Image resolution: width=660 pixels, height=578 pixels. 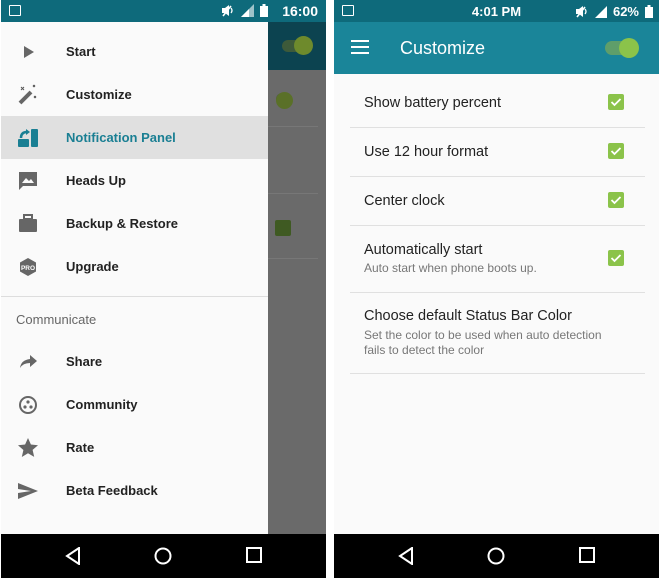 What do you see at coordinates (134, 94) in the screenshot?
I see `drawer-item-customize: Customize` at bounding box center [134, 94].